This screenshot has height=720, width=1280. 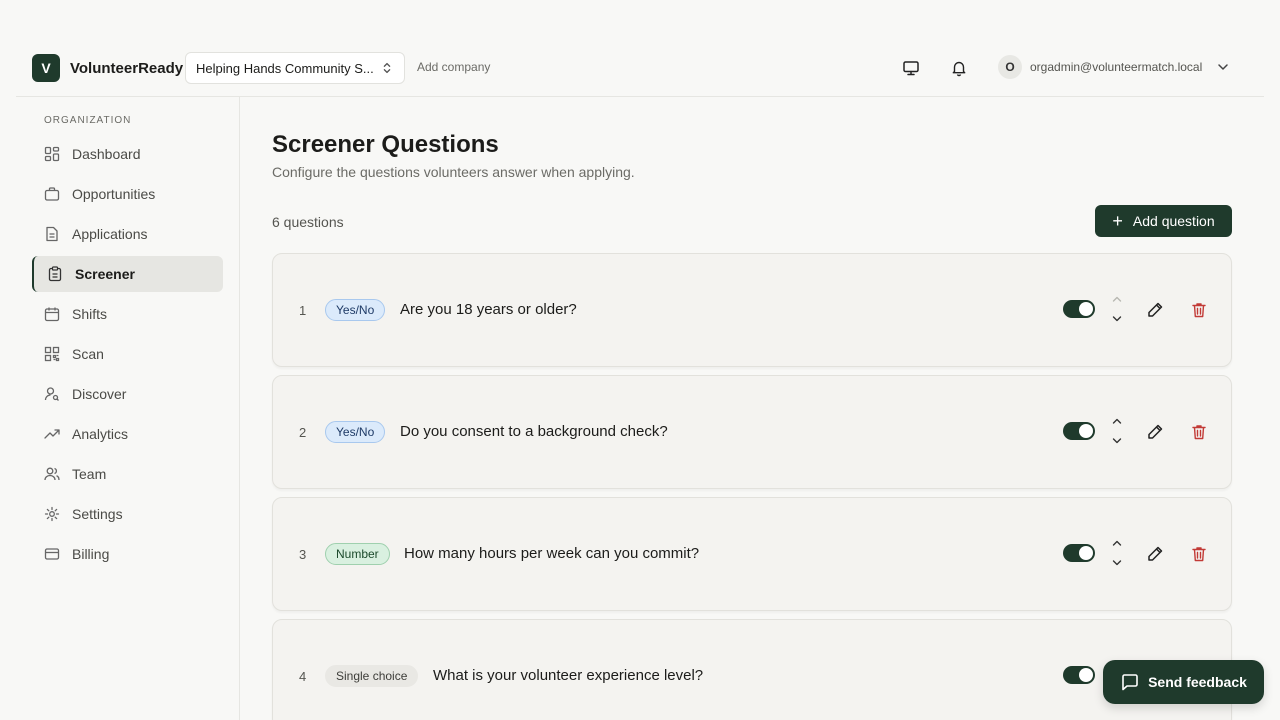 I want to click on question-number: 1, so click(x=303, y=310).